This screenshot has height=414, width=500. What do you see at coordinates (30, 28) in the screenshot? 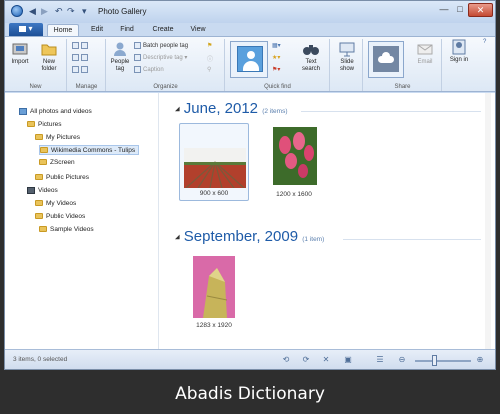
I see `file-menu-chevron: ▾` at bounding box center [30, 28].